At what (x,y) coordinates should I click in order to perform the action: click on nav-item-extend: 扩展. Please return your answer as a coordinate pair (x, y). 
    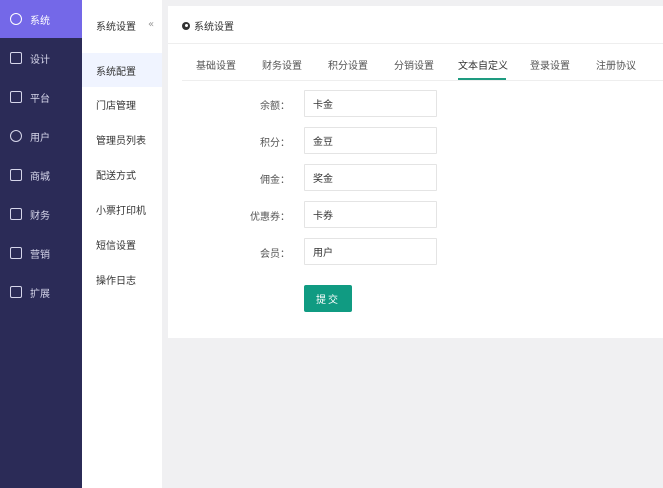
    Looking at the image, I should click on (41, 292).